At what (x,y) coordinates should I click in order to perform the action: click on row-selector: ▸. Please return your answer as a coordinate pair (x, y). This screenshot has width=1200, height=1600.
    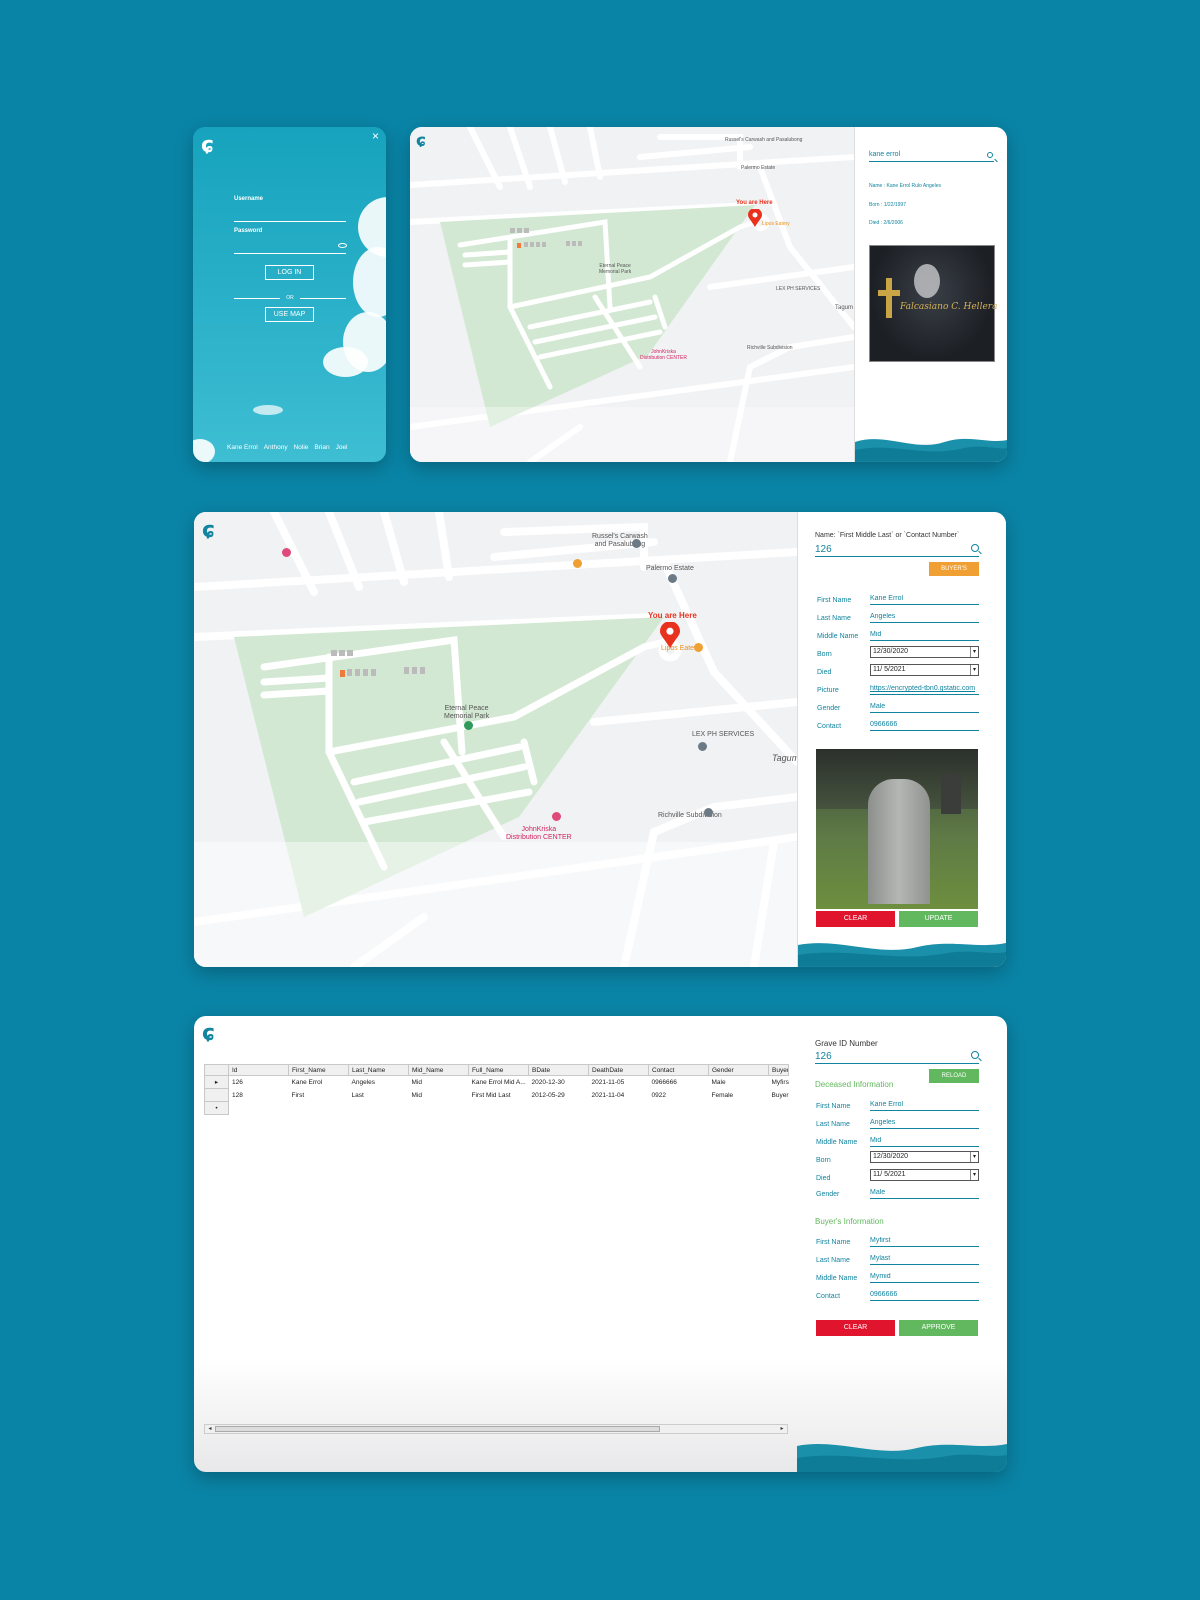
    Looking at the image, I should click on (216, 1082).